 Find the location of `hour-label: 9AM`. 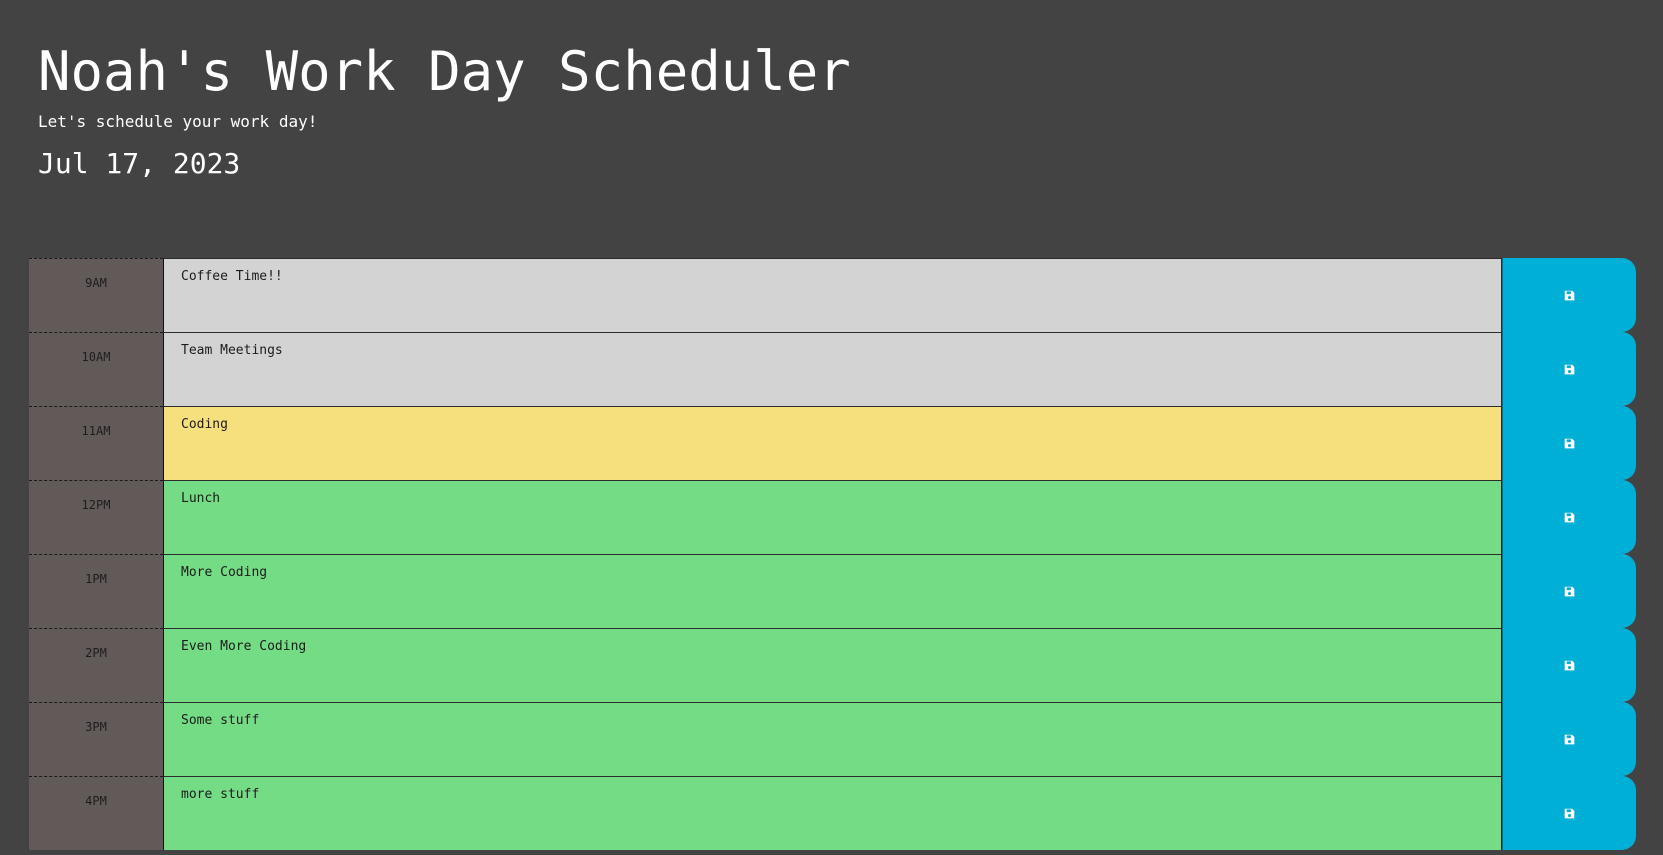

hour-label: 9AM is located at coordinates (96, 295).